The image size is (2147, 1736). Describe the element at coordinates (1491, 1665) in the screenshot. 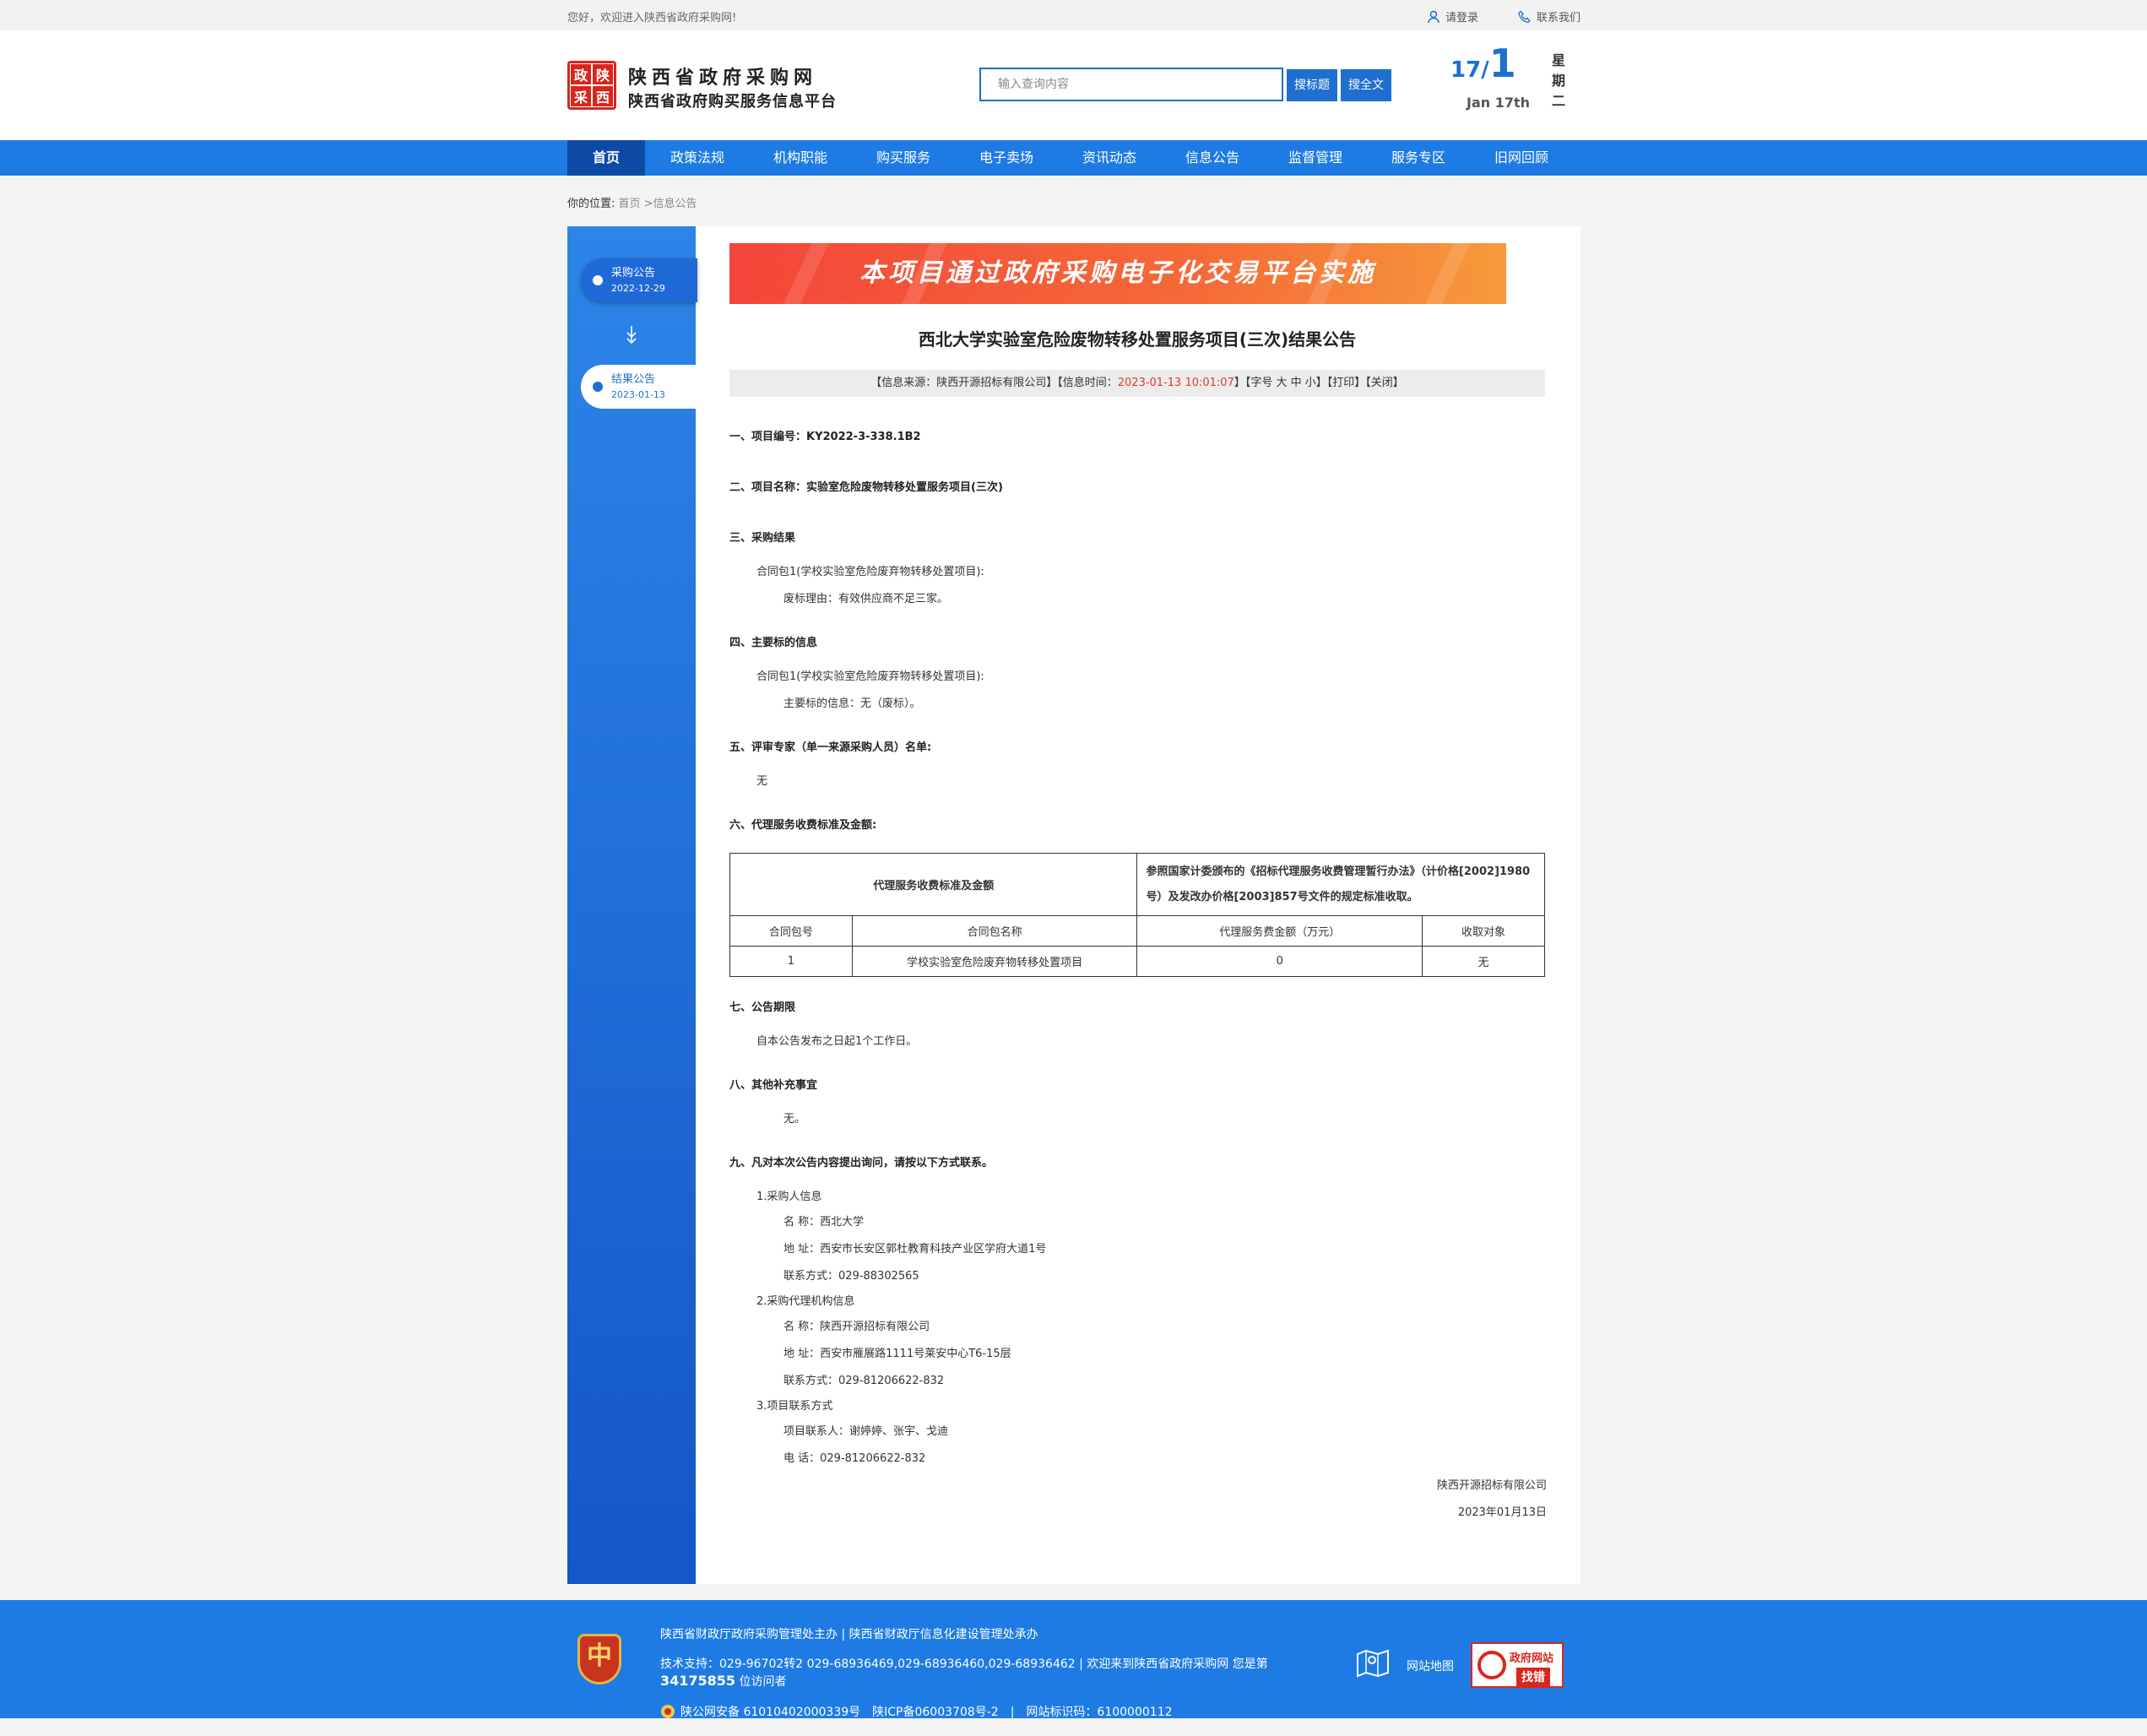

I see `magnifier-icon` at that location.